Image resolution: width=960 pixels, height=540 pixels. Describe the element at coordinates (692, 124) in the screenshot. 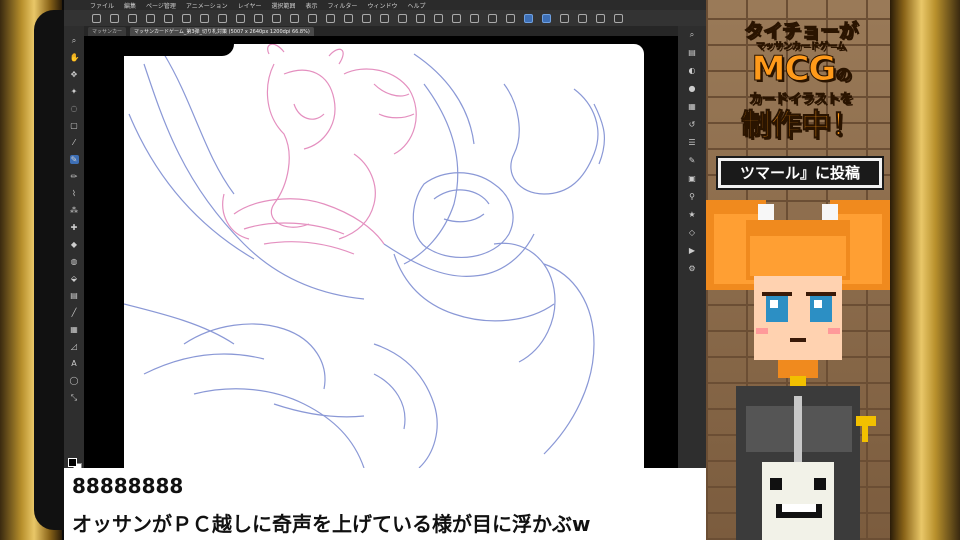

I see `history-icon: ↺` at that location.